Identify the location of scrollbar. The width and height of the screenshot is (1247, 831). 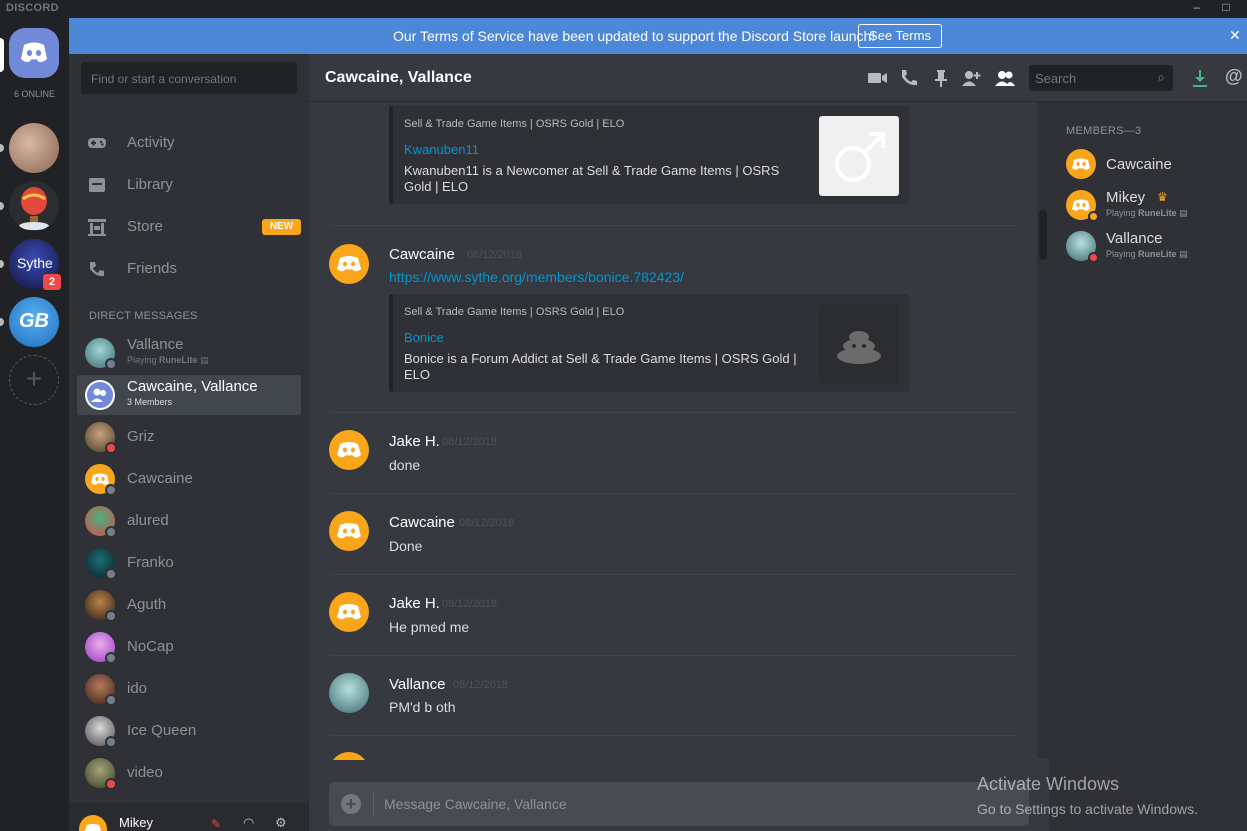
(1043, 430).